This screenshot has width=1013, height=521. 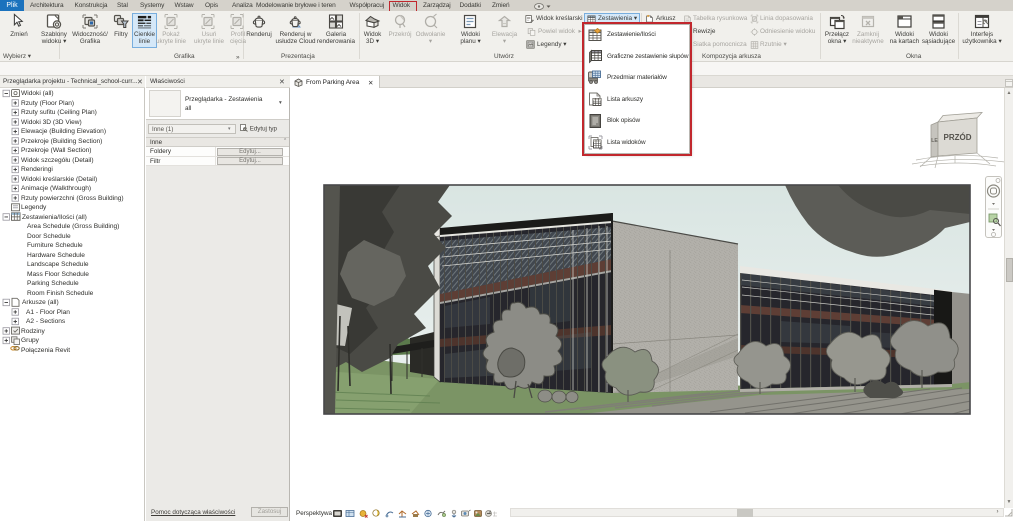 What do you see at coordinates (934, 141) in the screenshot?
I see `svg-text: LE` at bounding box center [934, 141].